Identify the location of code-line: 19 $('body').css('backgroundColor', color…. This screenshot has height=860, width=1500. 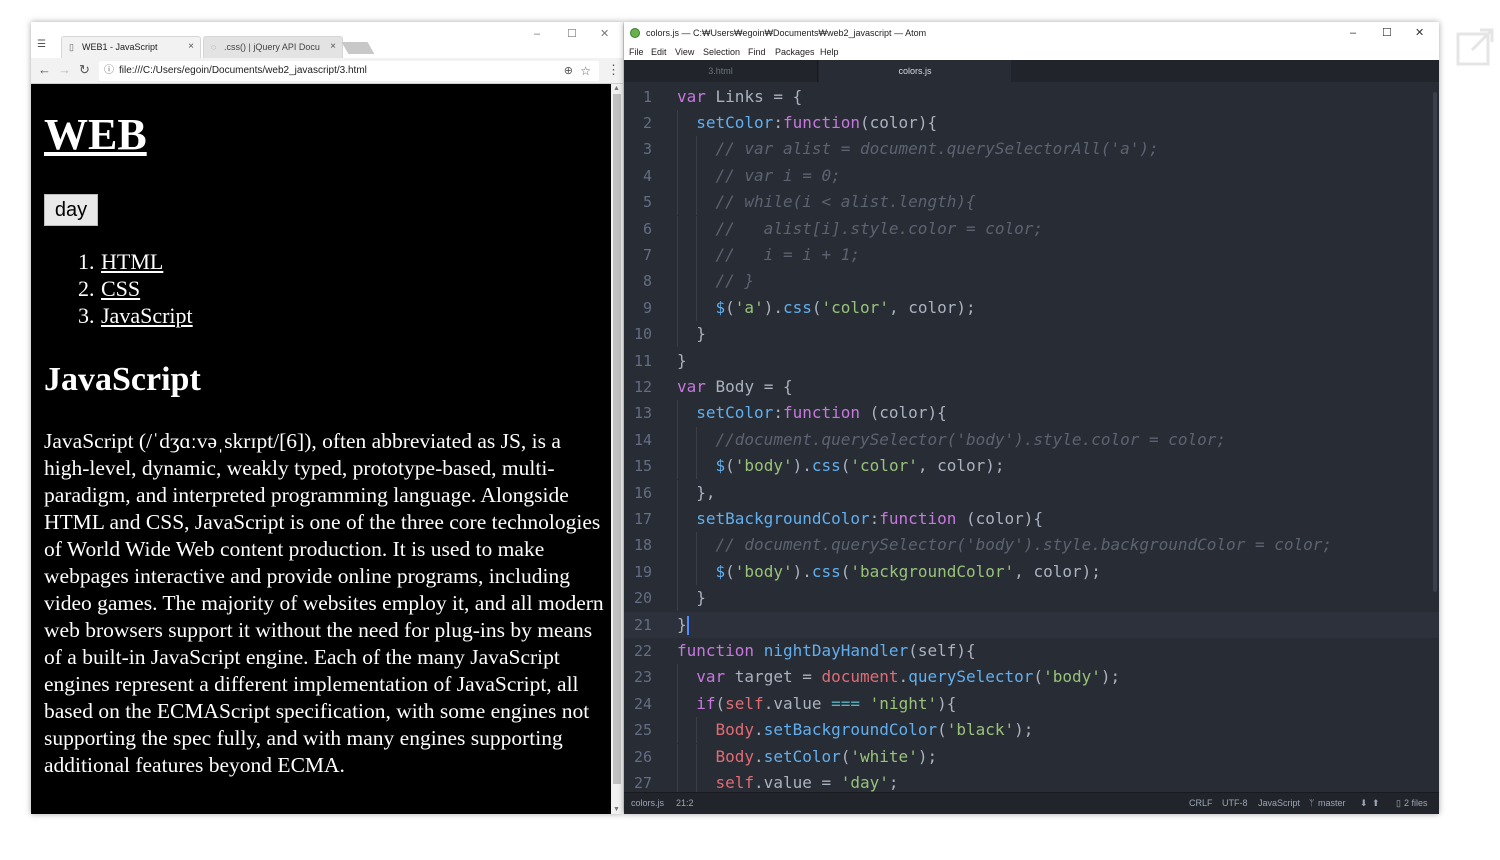
(1031, 572).